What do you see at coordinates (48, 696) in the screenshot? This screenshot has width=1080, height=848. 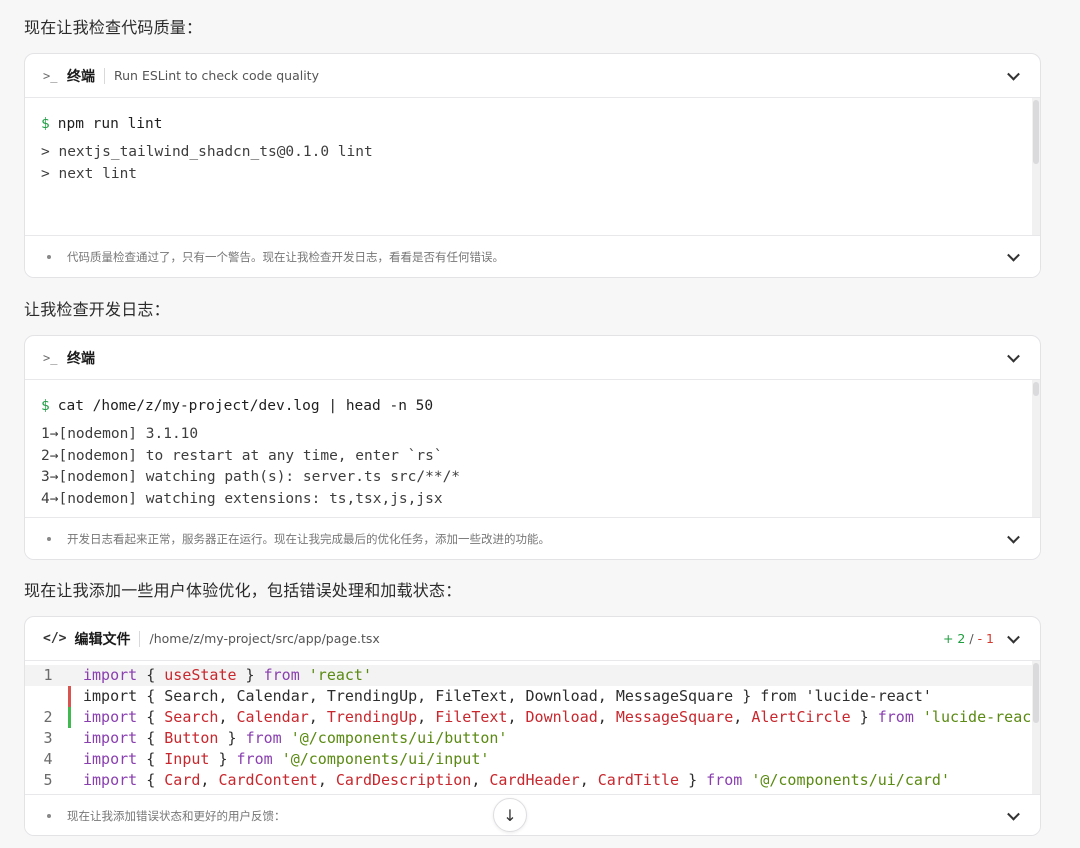 I see `line-number` at bounding box center [48, 696].